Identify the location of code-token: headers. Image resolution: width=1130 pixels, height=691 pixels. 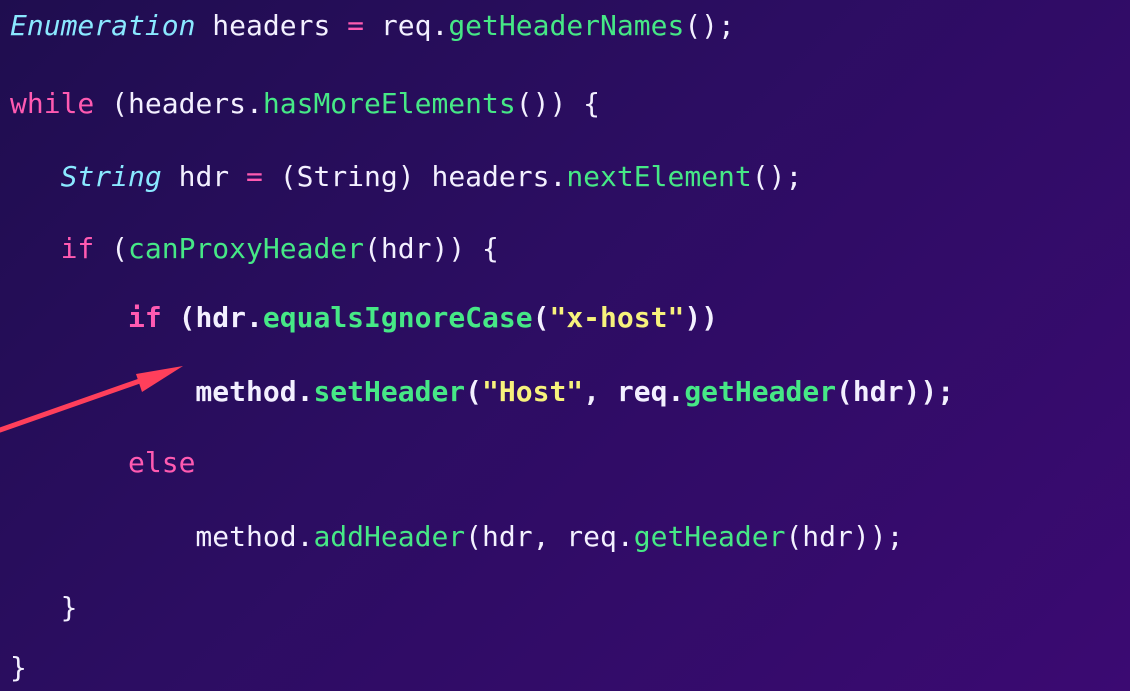
(271, 25).